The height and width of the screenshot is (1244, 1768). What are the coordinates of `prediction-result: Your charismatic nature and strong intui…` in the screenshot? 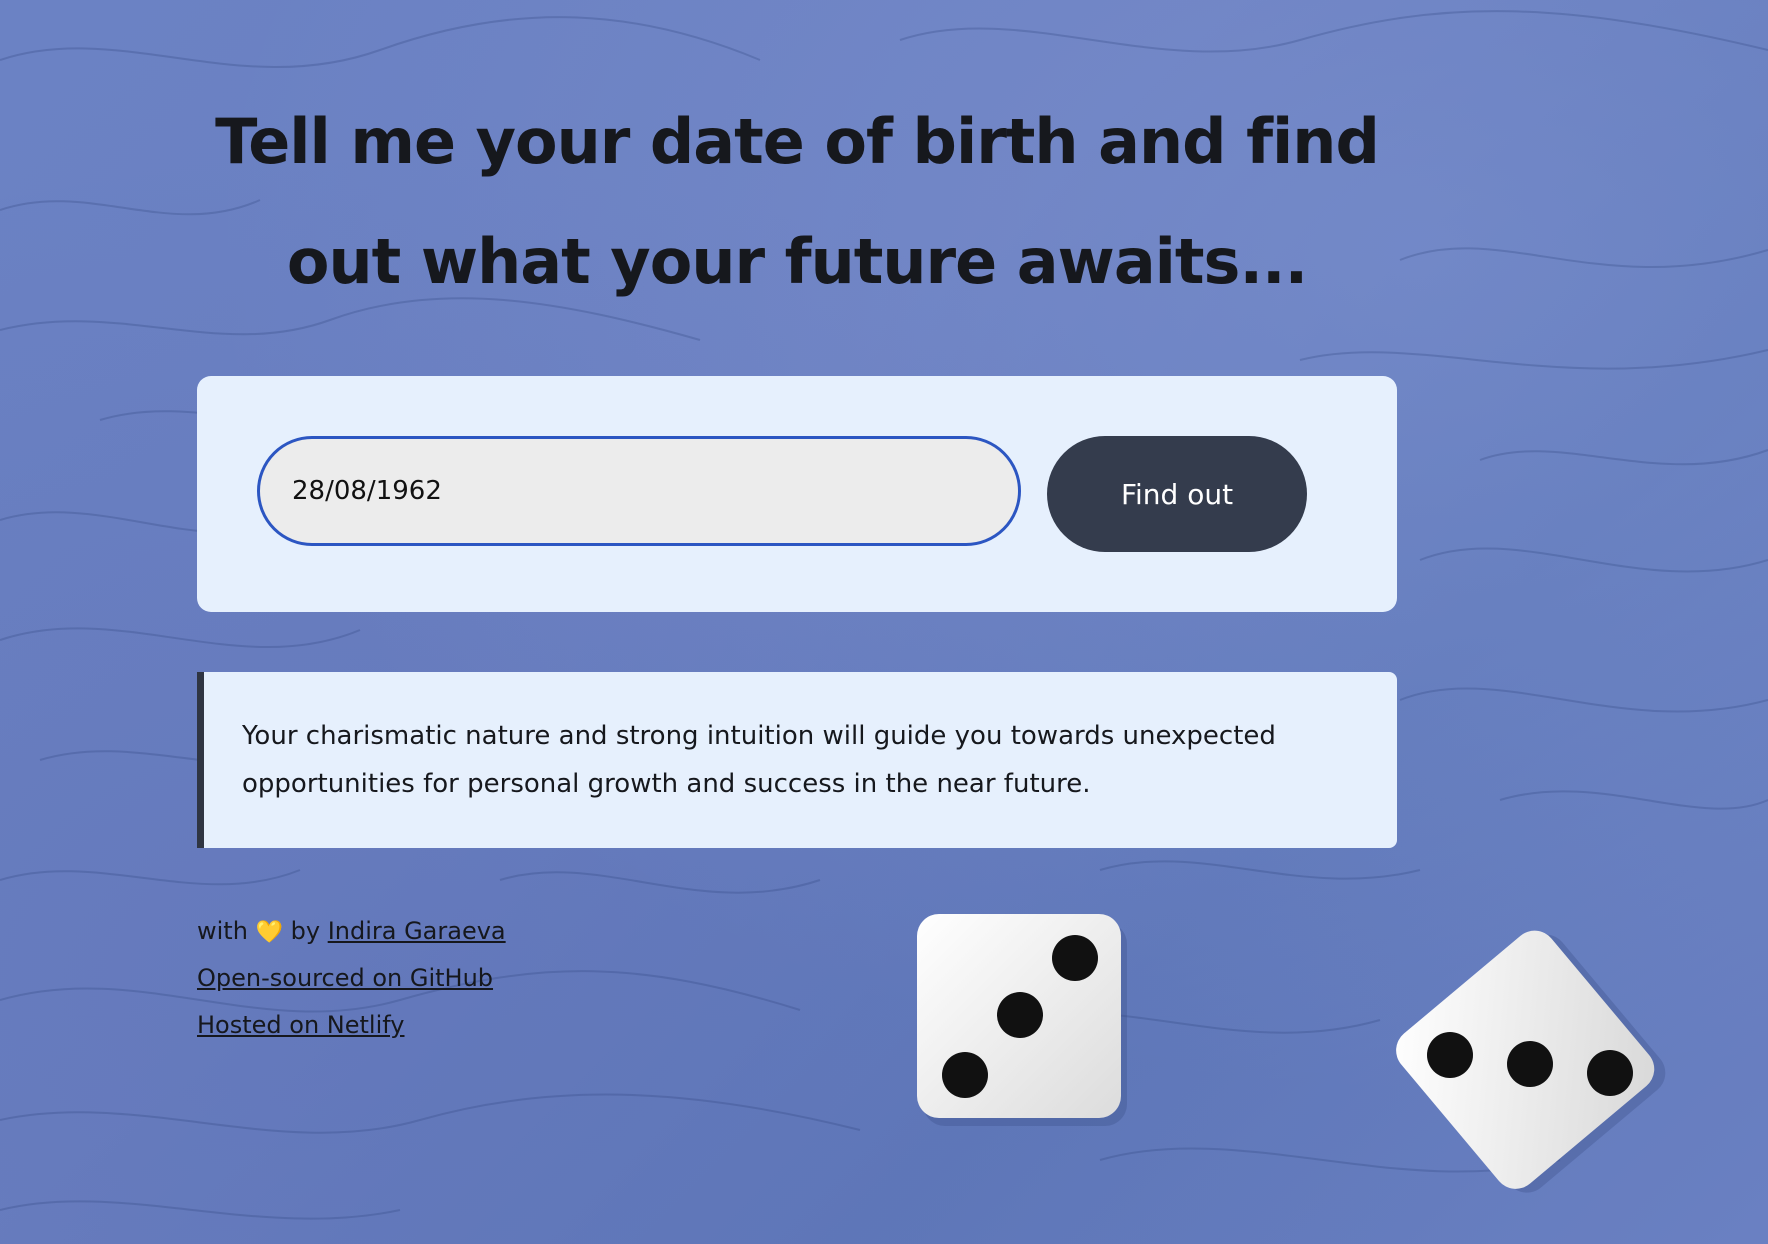 It's located at (797, 760).